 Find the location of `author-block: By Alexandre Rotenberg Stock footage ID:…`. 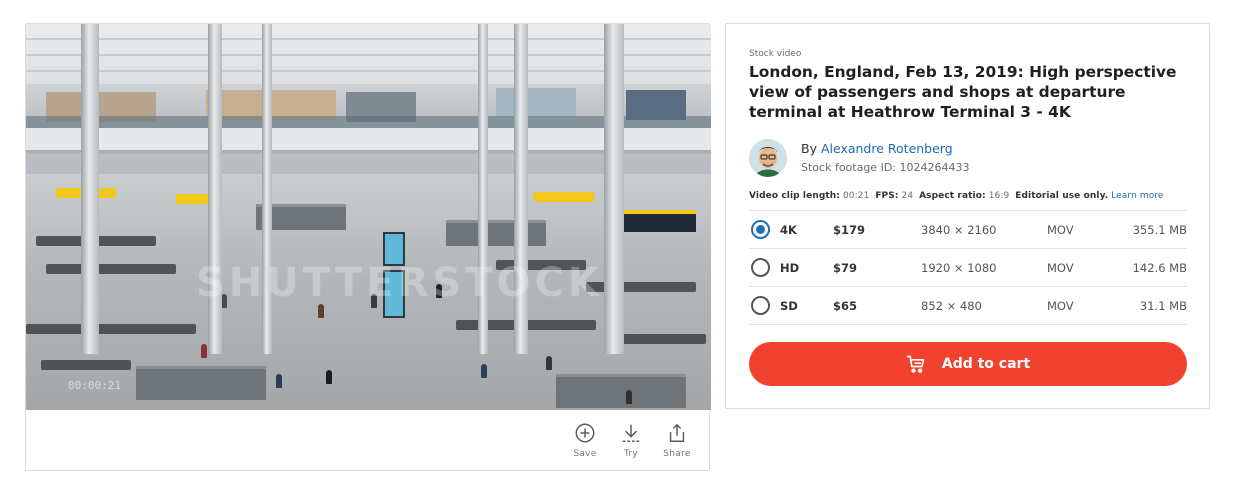

author-block: By Alexandre Rotenberg Stock footage ID:… is located at coordinates (968, 158).